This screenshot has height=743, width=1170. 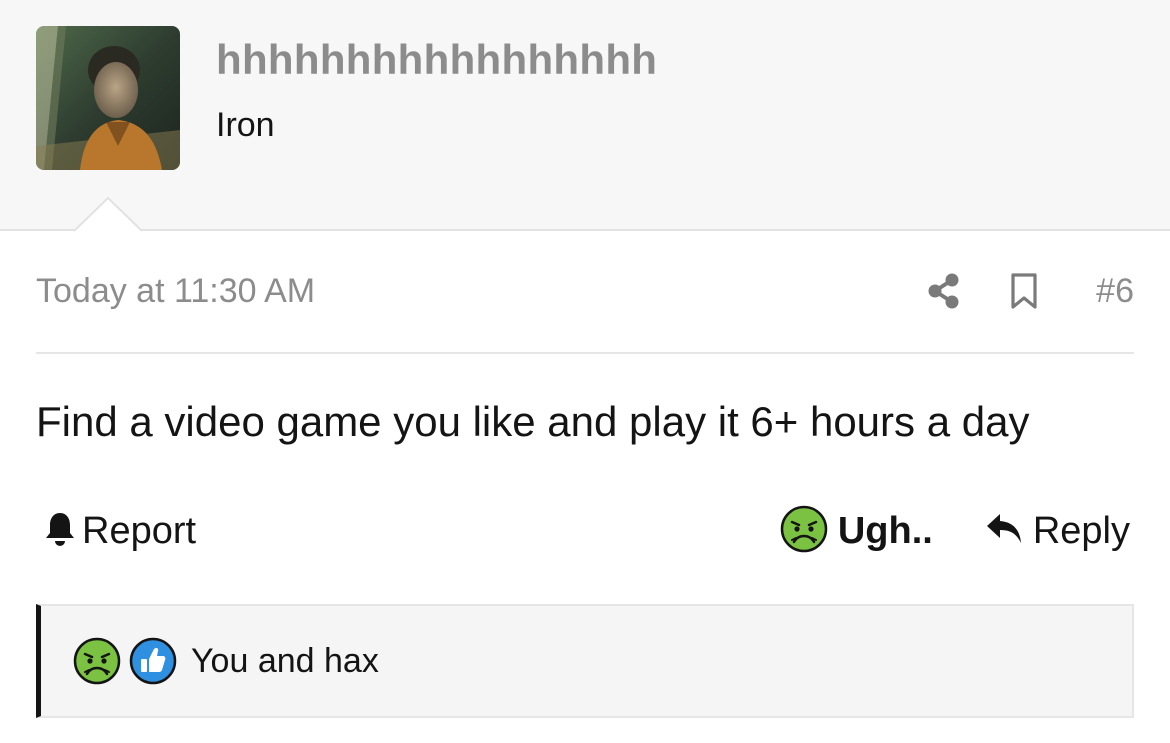 I want to click on report-button: Report, so click(x=120, y=531).